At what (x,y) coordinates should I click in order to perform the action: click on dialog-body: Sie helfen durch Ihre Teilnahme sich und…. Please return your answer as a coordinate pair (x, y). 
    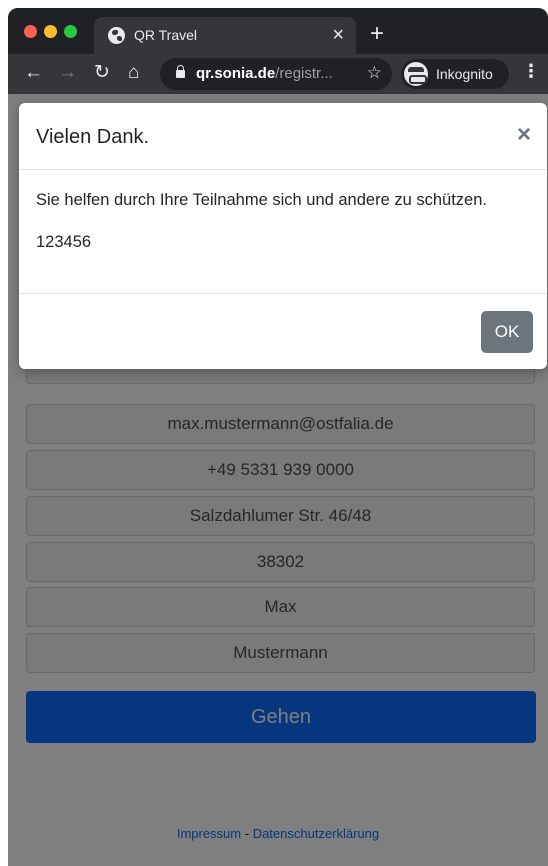
    Looking at the image, I should click on (286, 233).